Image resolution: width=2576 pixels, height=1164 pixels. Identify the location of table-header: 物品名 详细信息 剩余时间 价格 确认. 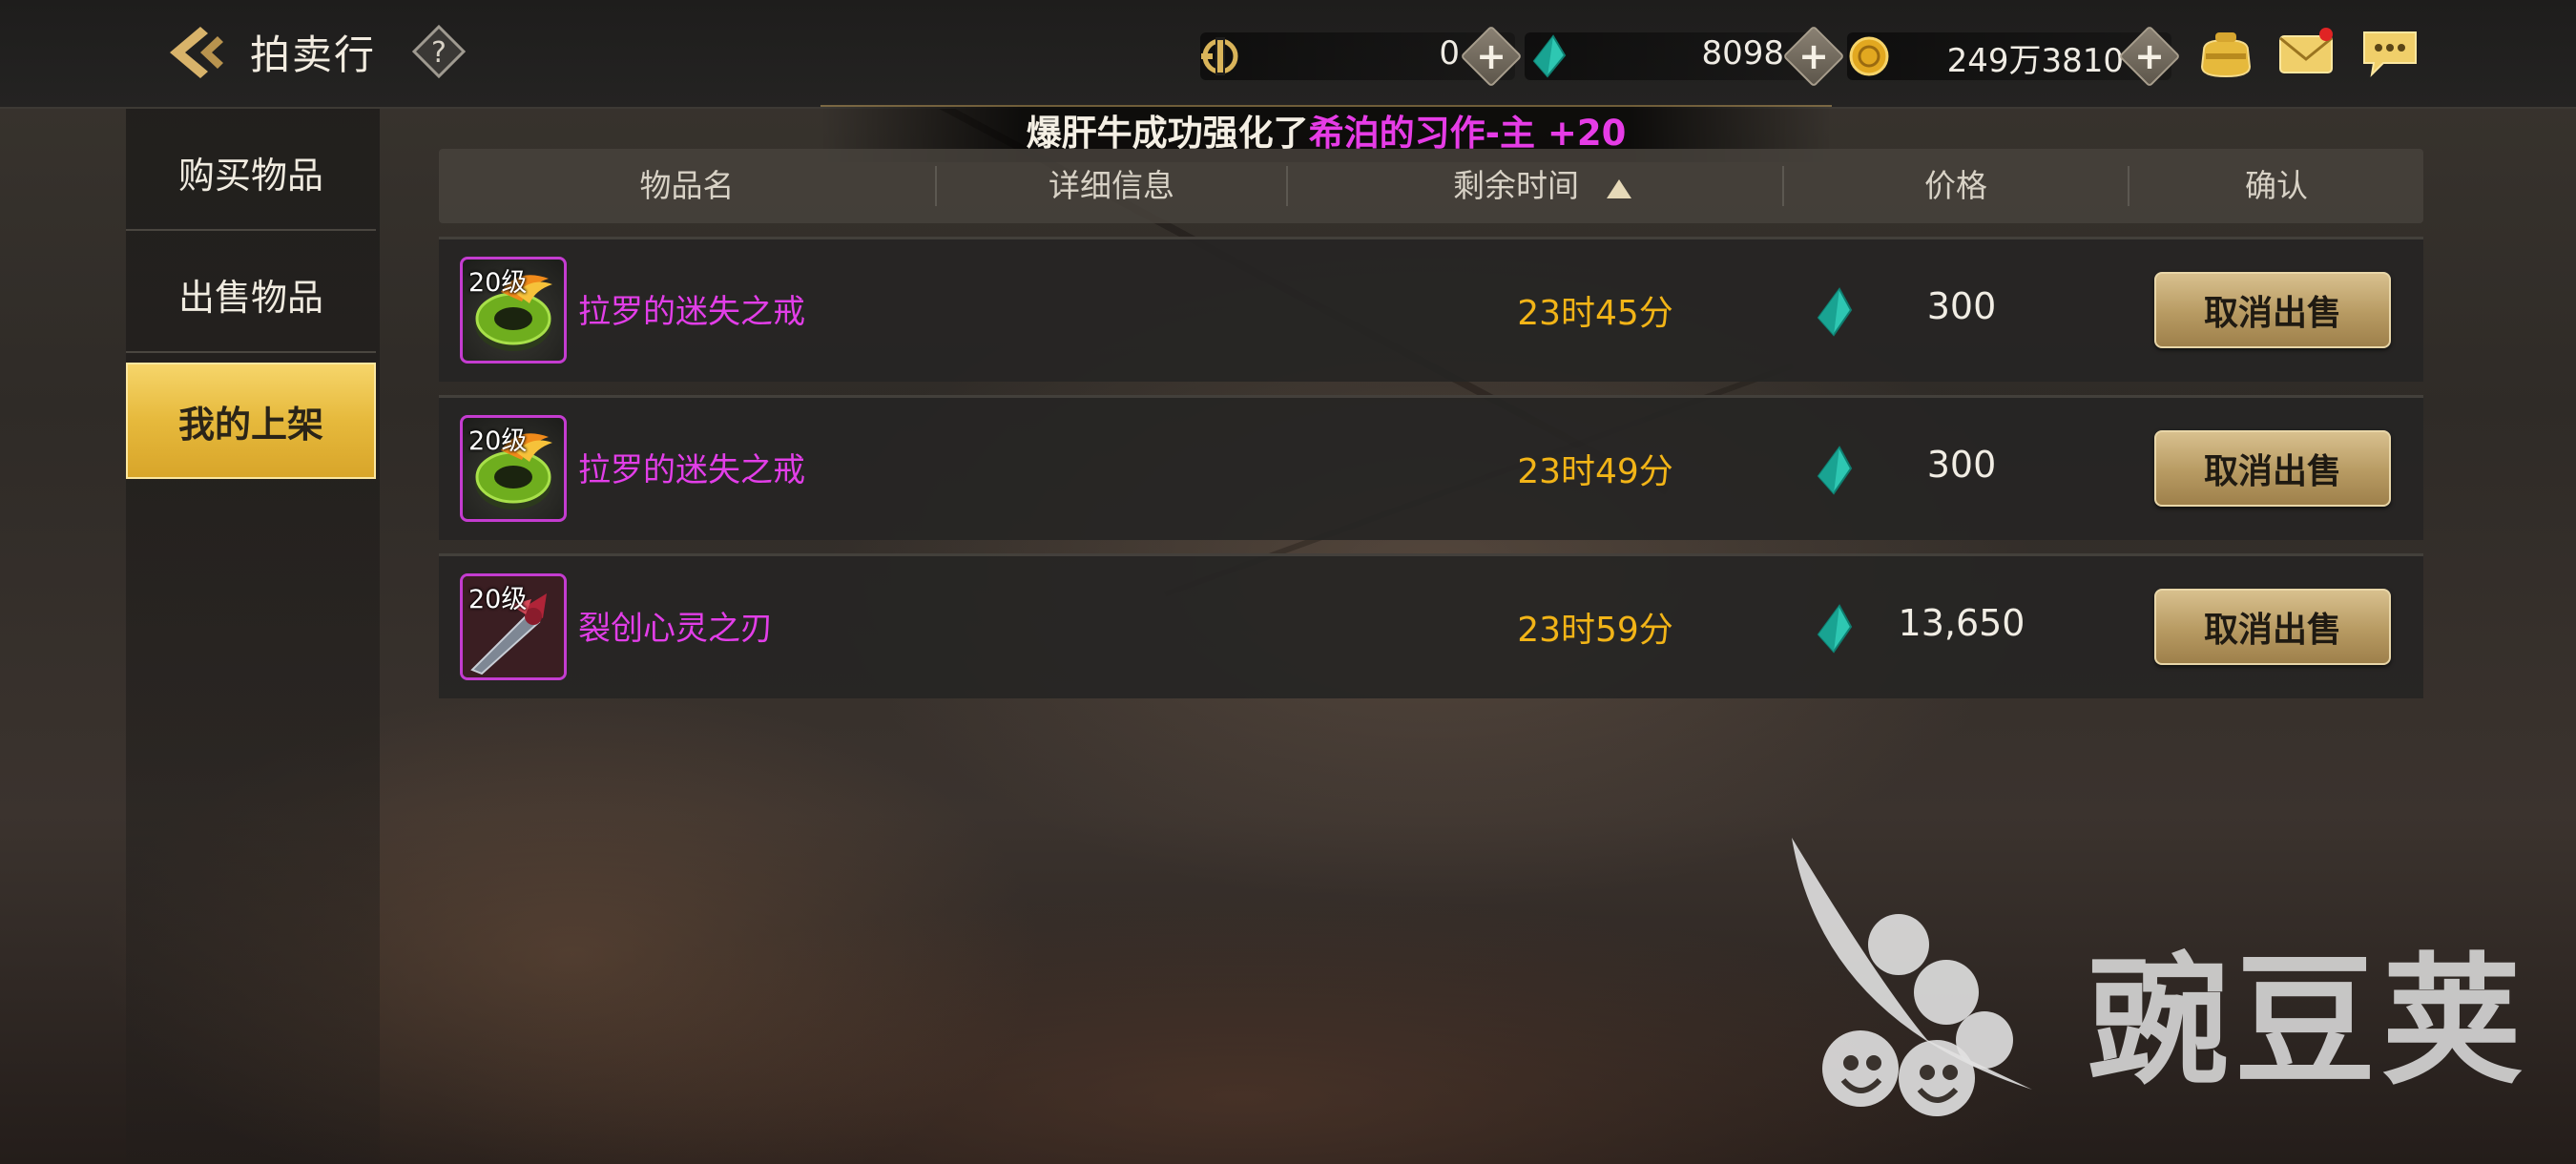
(1431, 186).